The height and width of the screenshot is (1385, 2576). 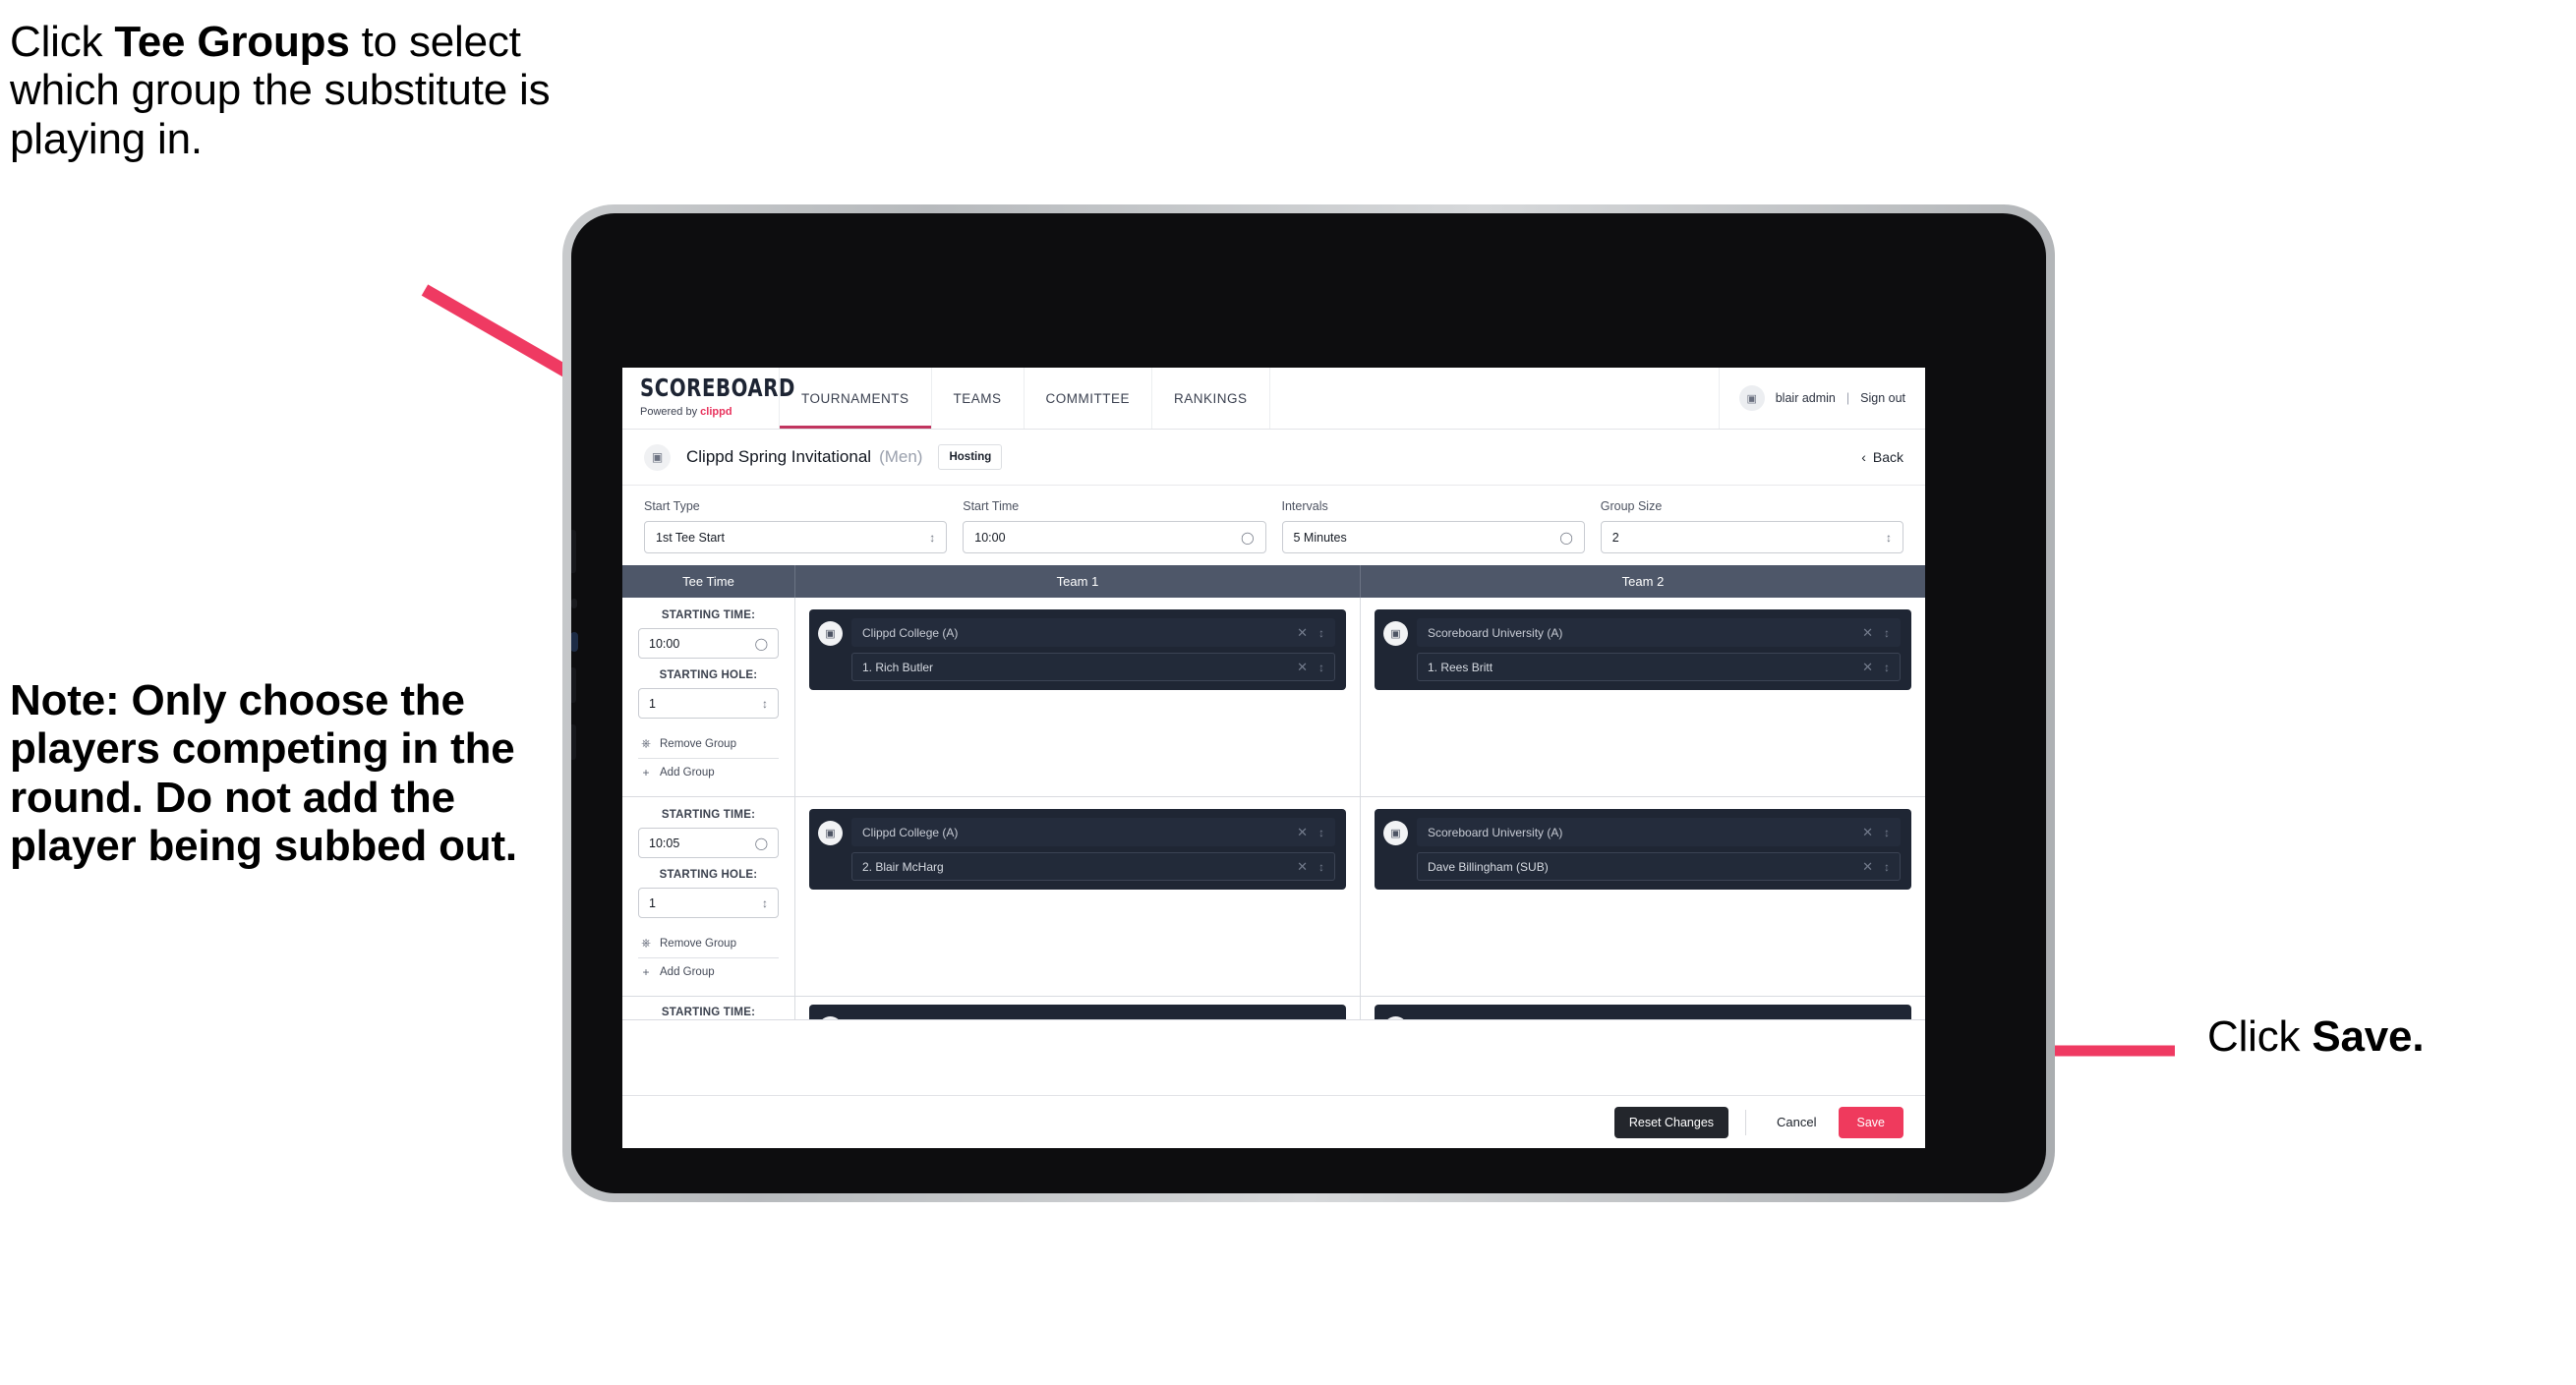 I want to click on player-entry: 1. Rich Butler ✕ ↕, so click(x=1093, y=667).